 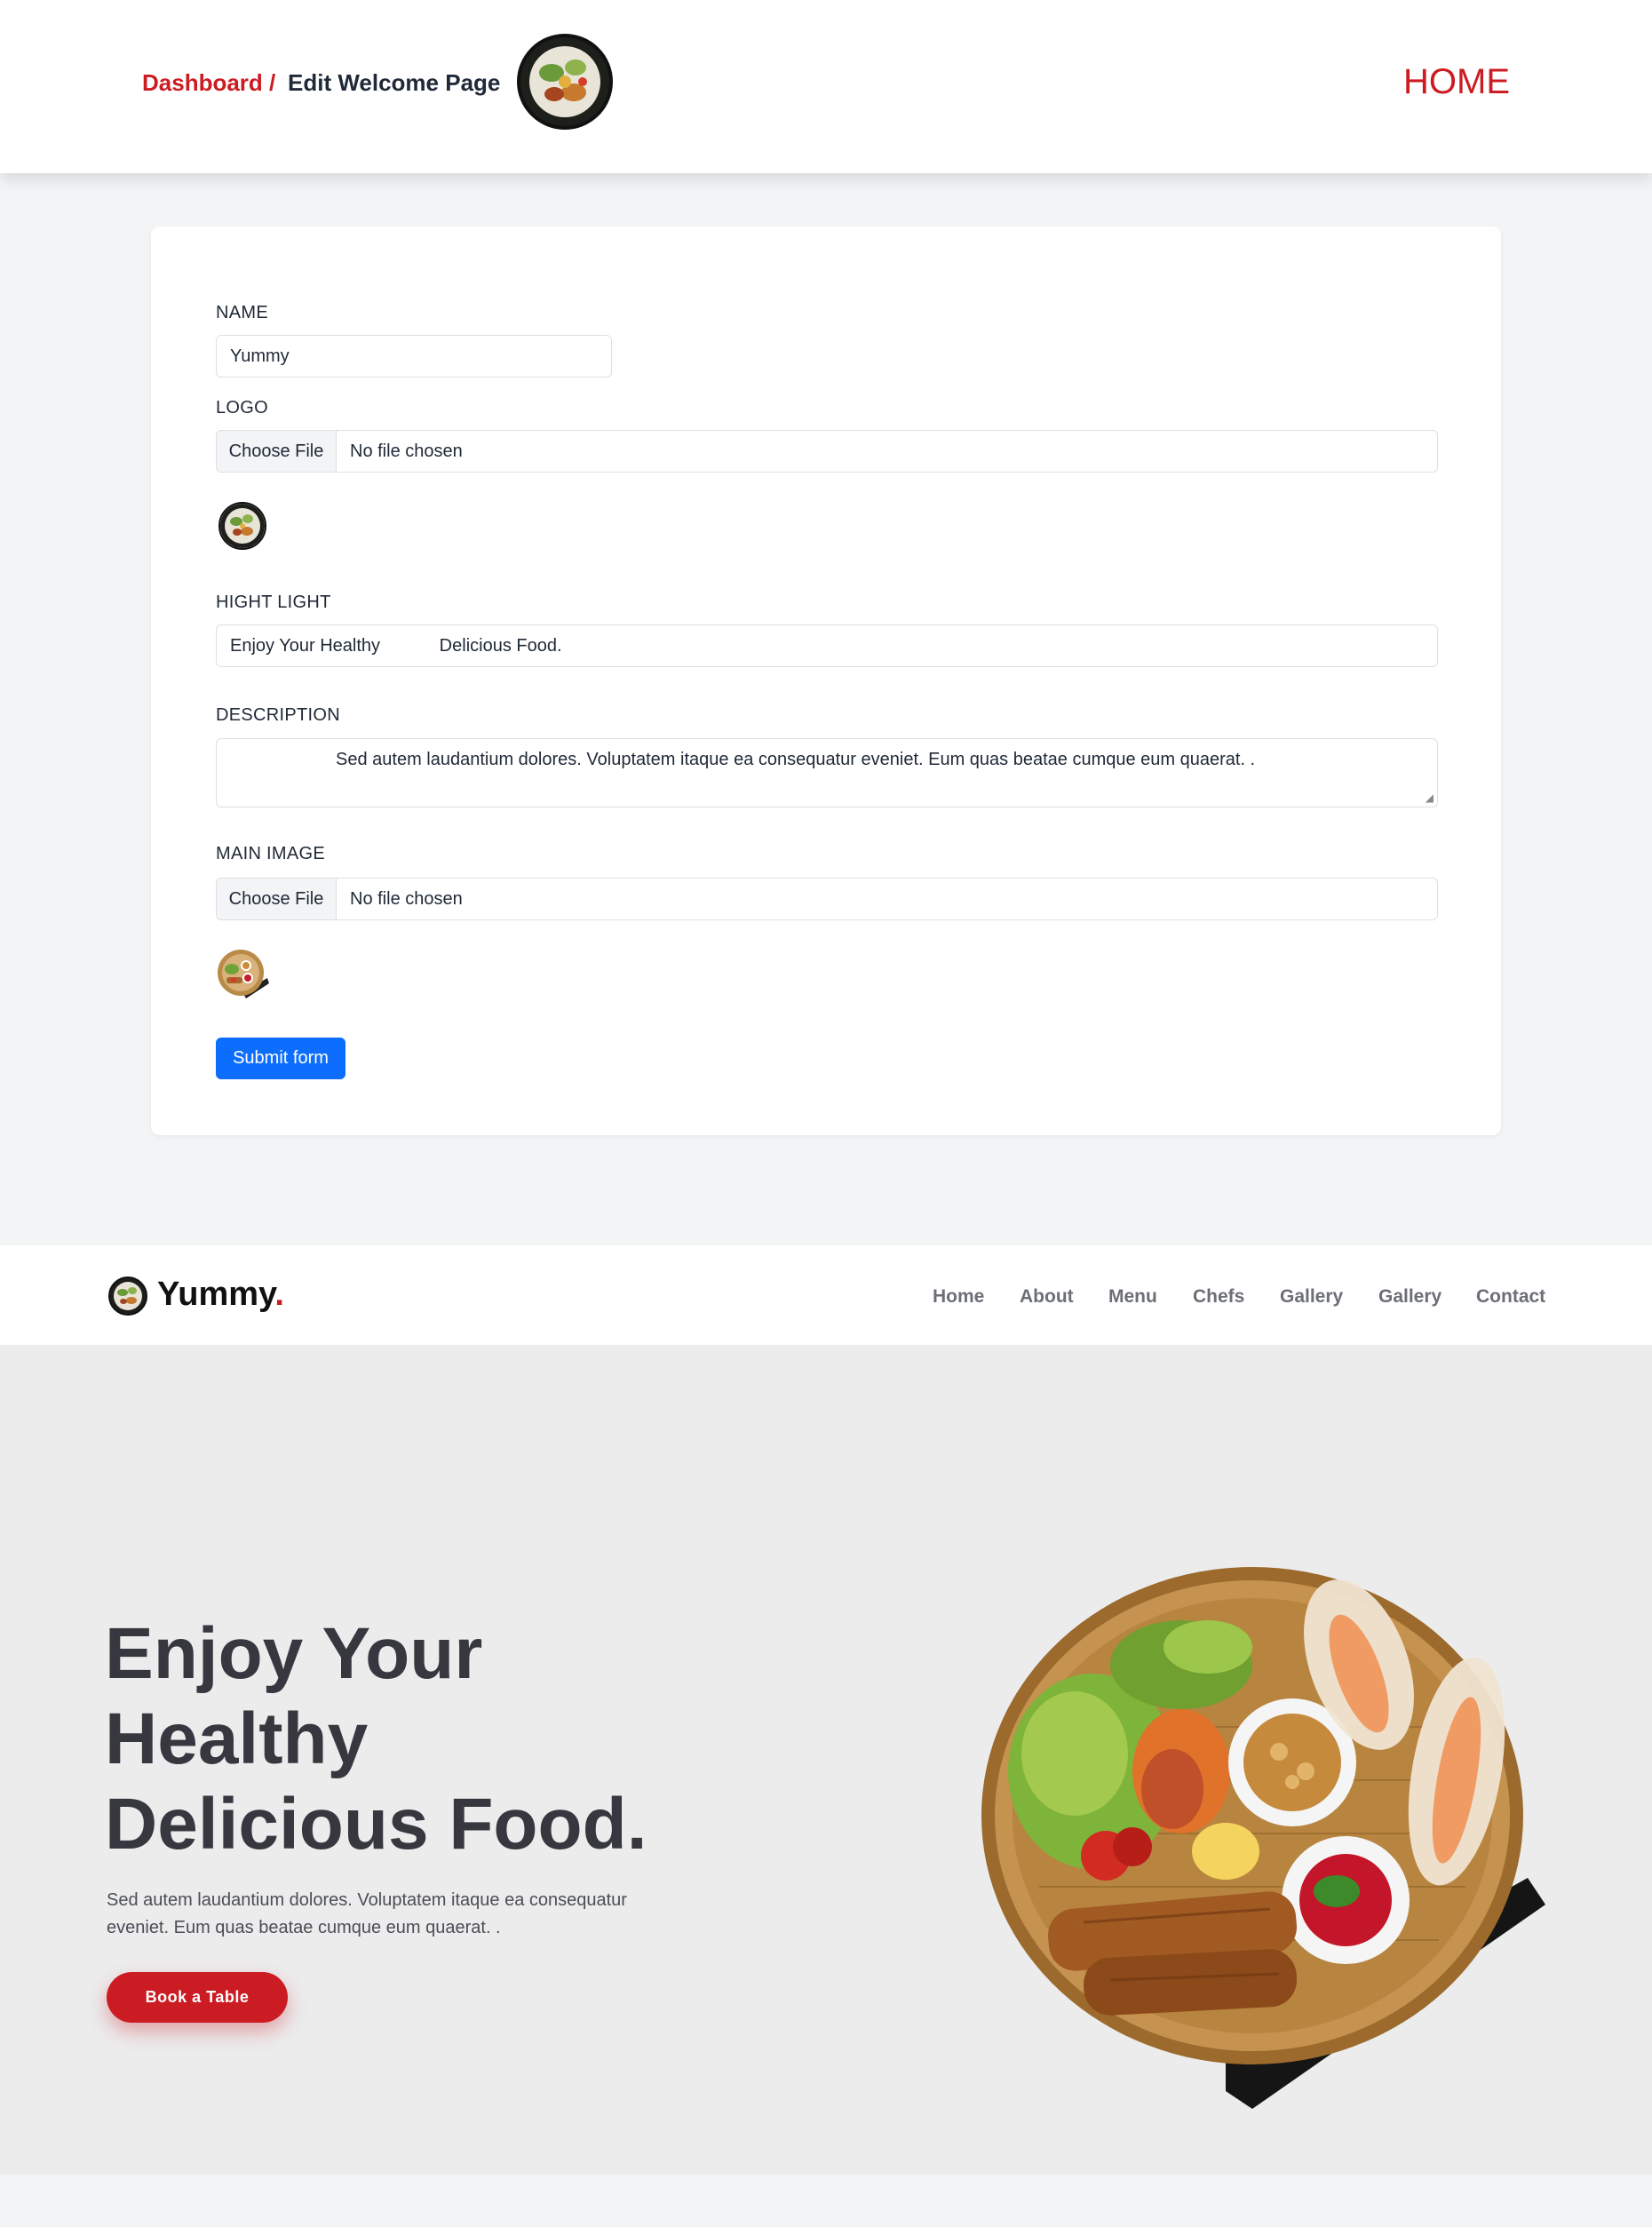 What do you see at coordinates (1410, 1297) in the screenshot?
I see `nav-gallery-2: Gallery` at bounding box center [1410, 1297].